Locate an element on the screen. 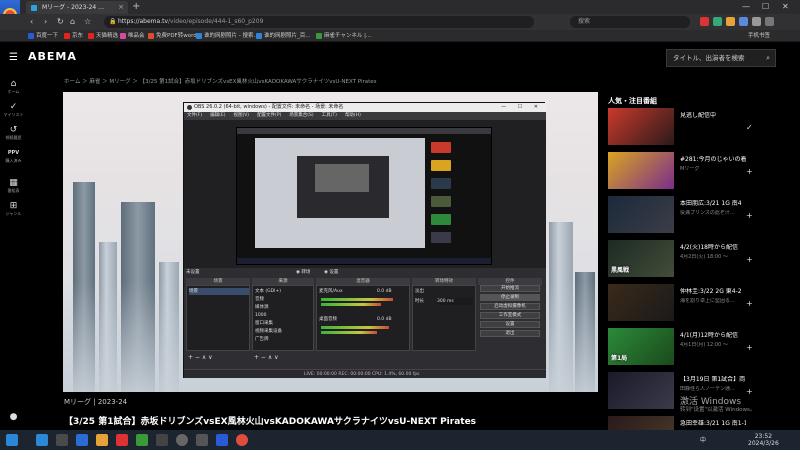 The width and height of the screenshot is (800, 450). menu-icon is located at coordinates (756, 21).